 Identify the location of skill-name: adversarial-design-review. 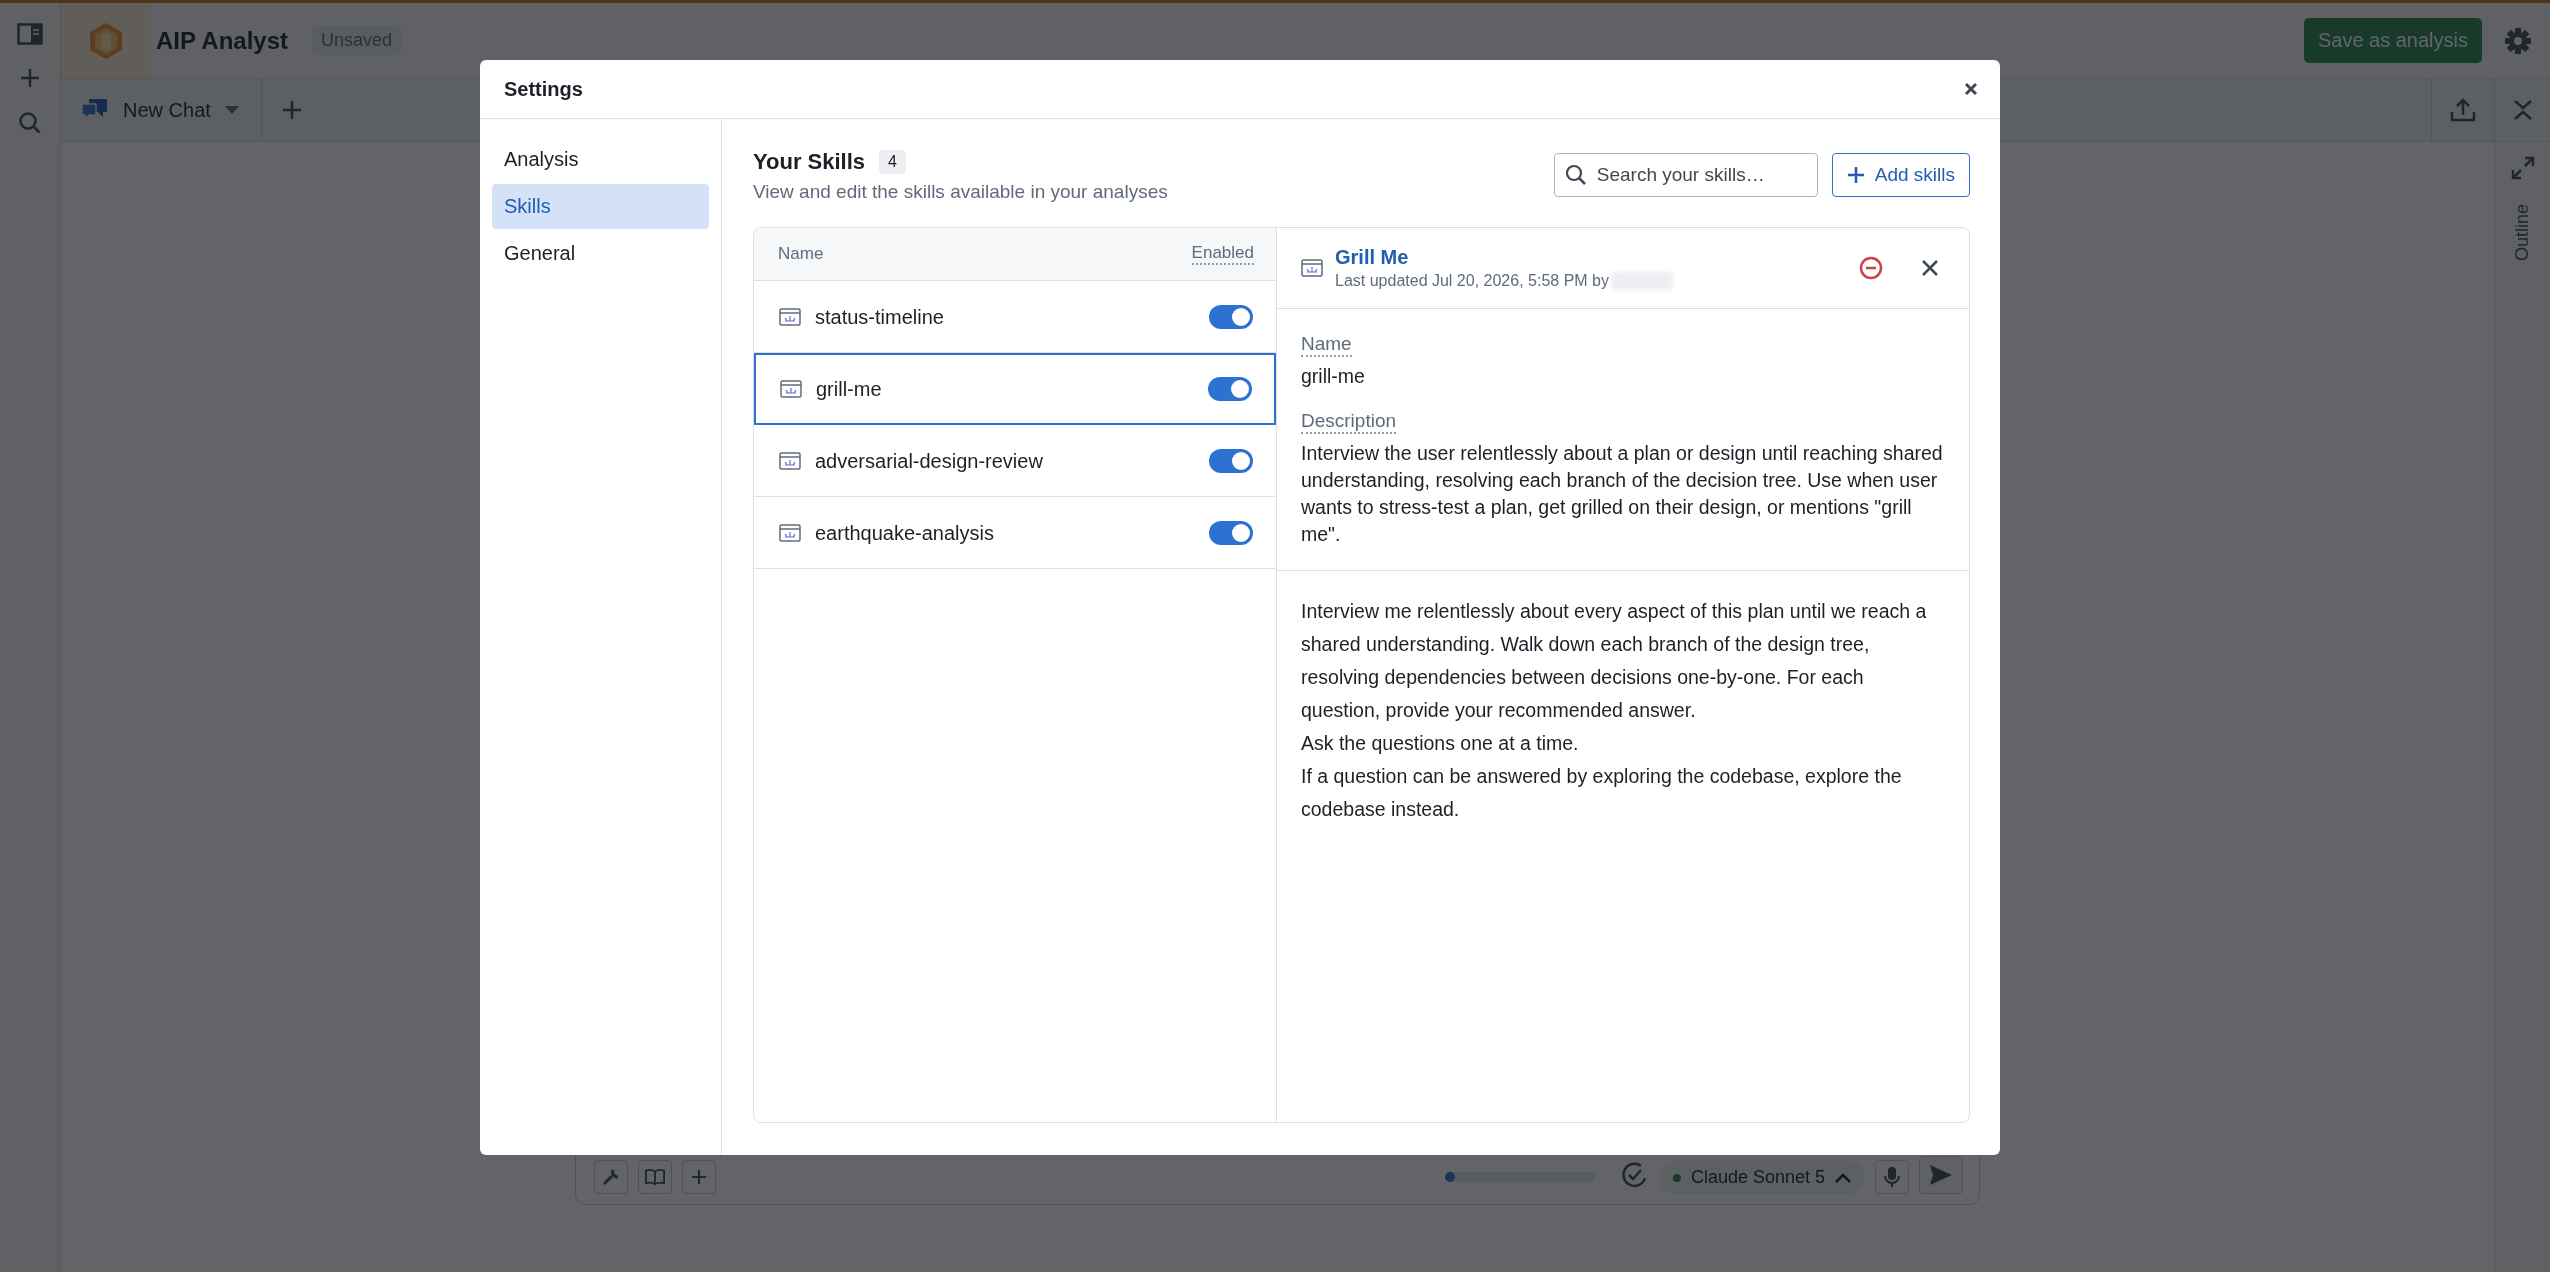
(929, 461).